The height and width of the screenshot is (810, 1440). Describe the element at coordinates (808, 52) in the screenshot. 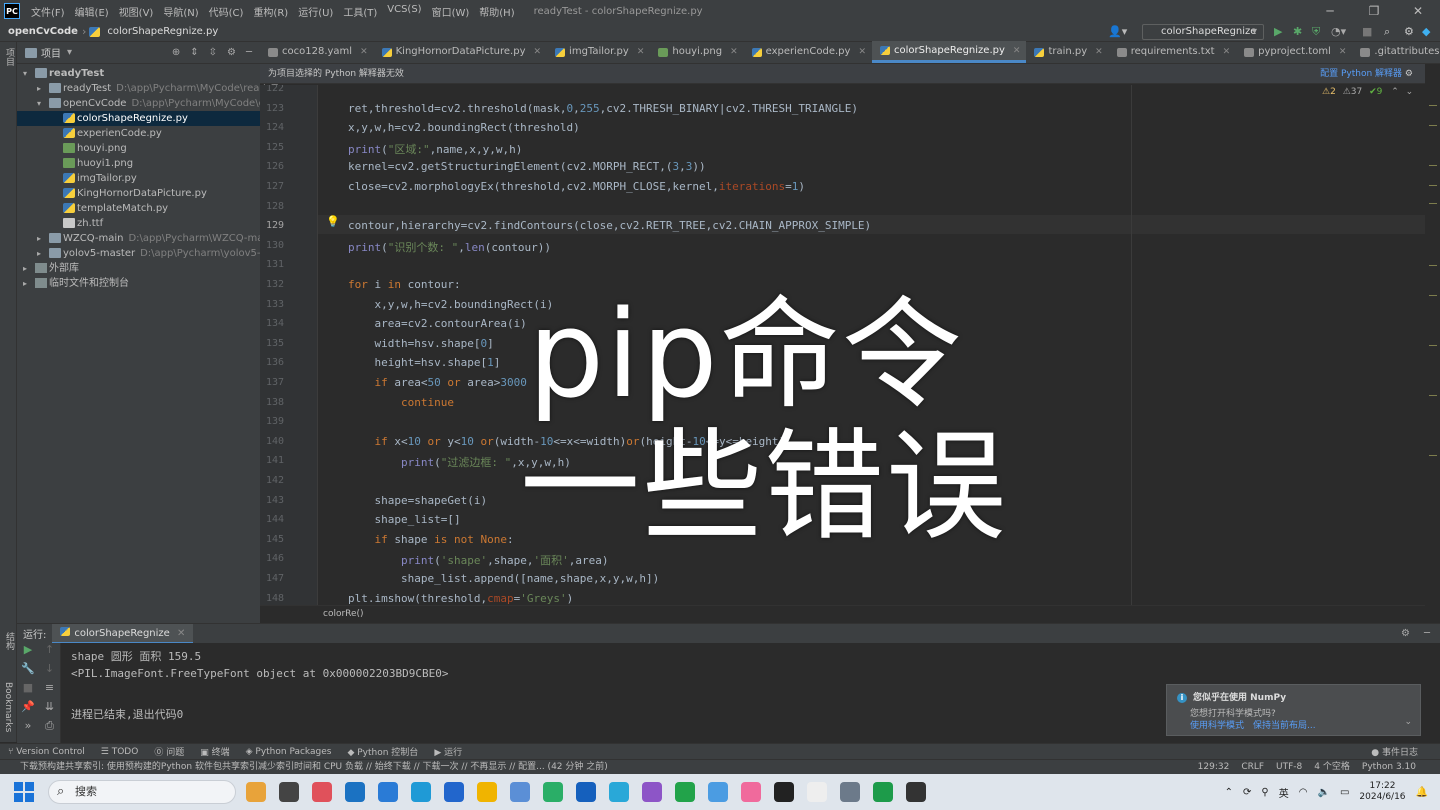

I see `editor-tab: experienCode.py ✕` at that location.